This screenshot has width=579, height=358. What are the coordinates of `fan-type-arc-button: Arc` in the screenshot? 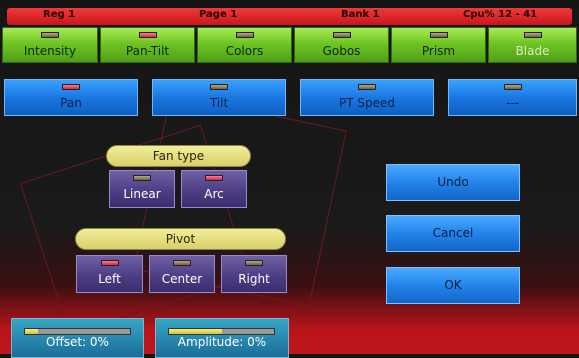 It's located at (214, 189).